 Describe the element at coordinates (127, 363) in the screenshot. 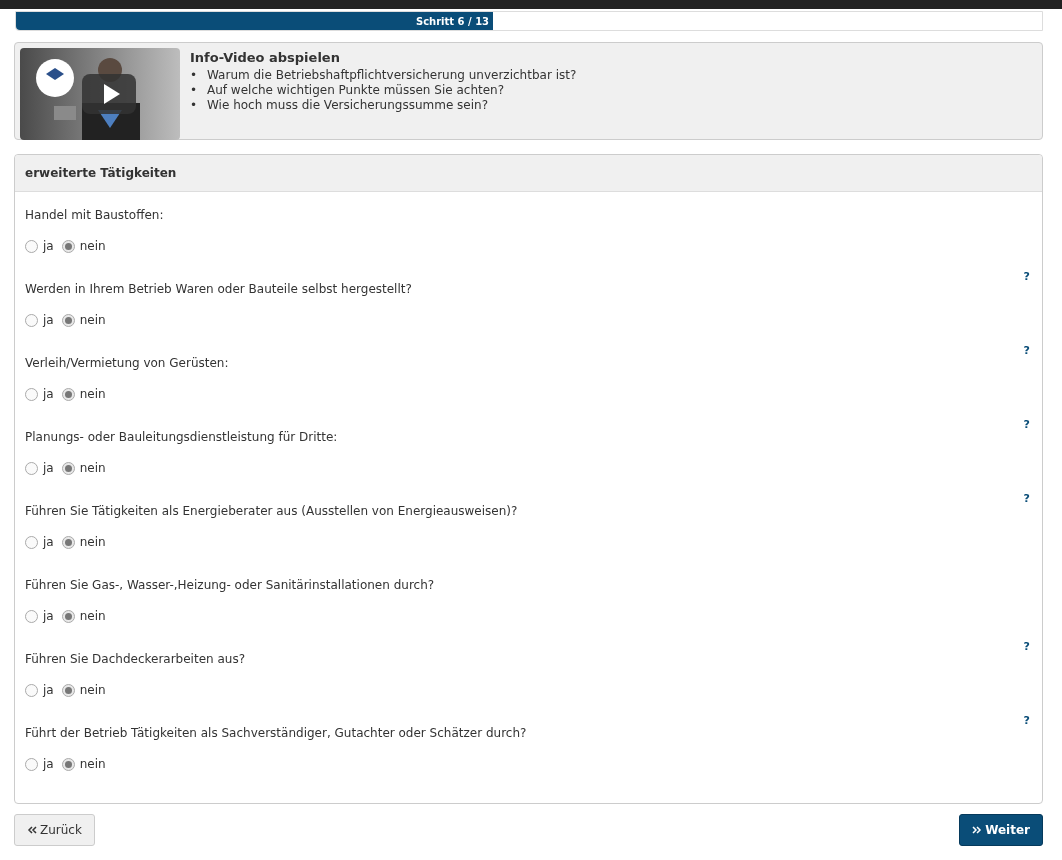

I see `question-label: Verleih/Vermietung von Gerüsten:` at that location.